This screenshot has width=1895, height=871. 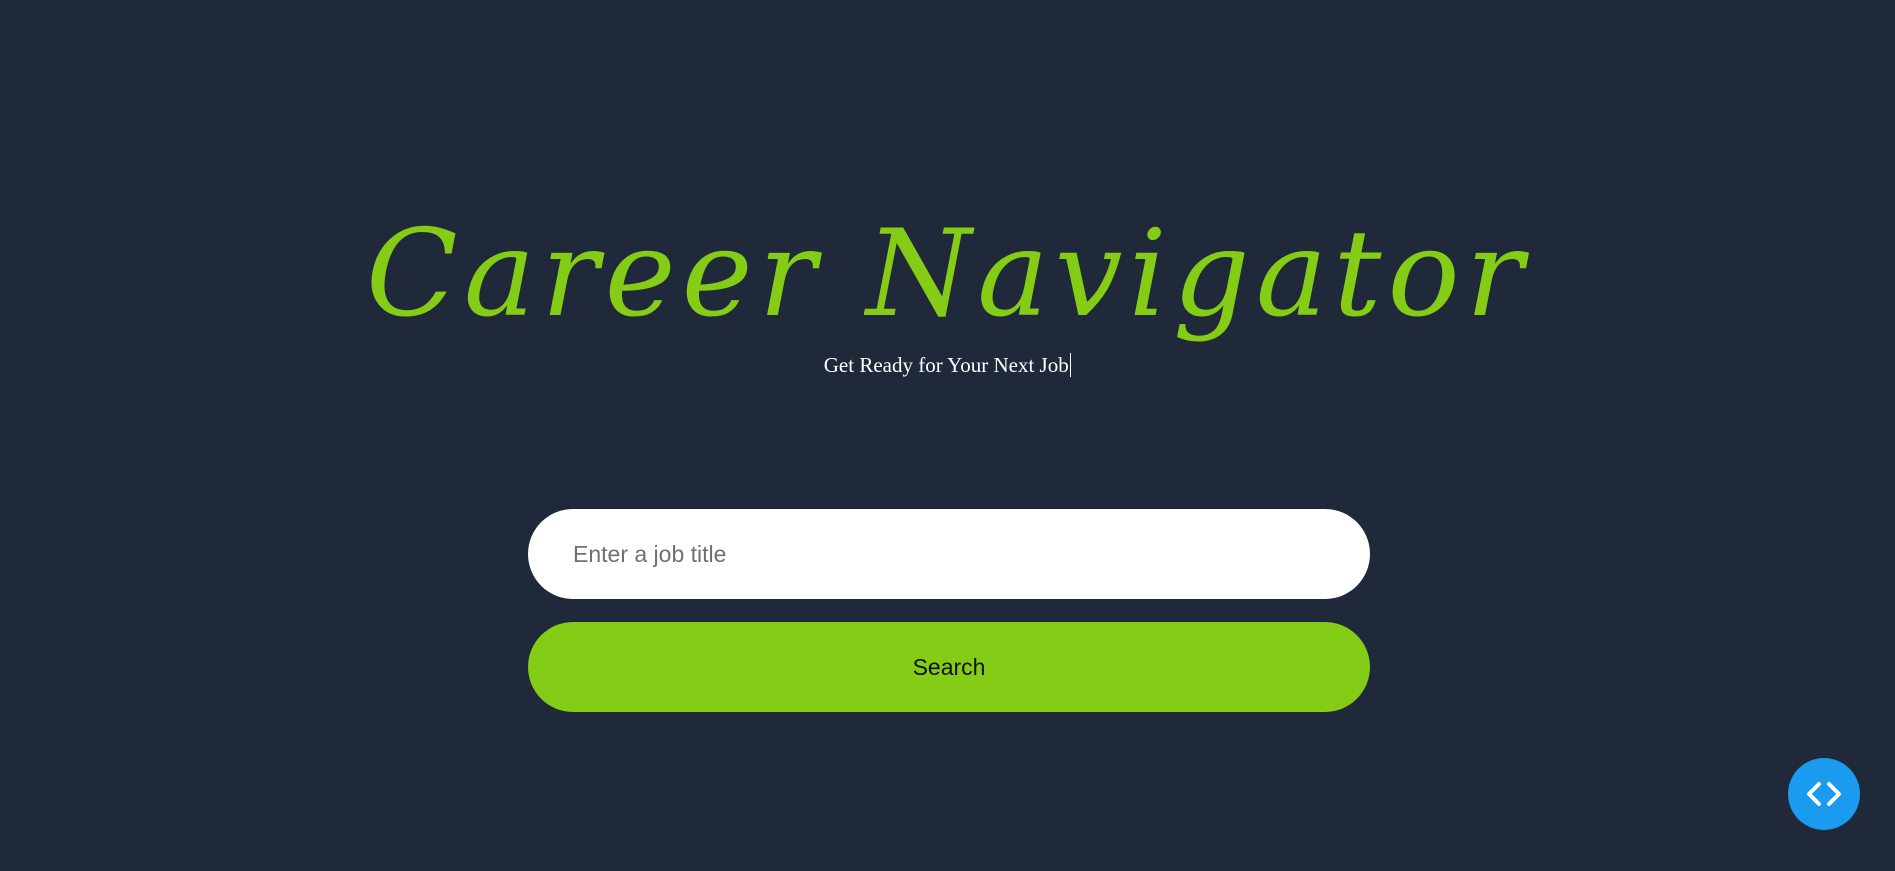 What do you see at coordinates (949, 667) in the screenshot?
I see `search-button: Search` at bounding box center [949, 667].